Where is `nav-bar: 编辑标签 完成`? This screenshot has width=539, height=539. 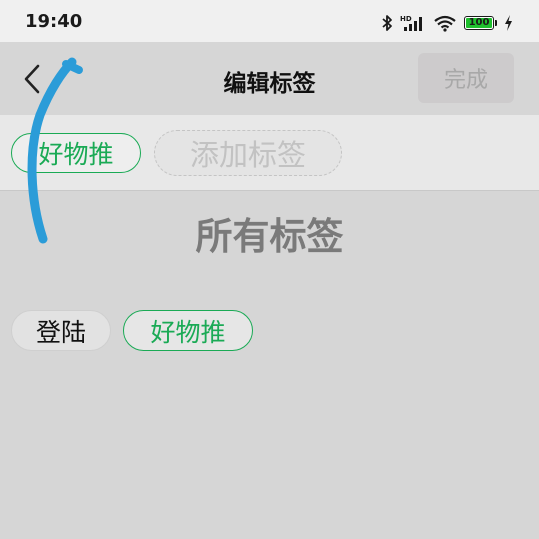
nav-bar: 编辑标签 完成 is located at coordinates (269, 78).